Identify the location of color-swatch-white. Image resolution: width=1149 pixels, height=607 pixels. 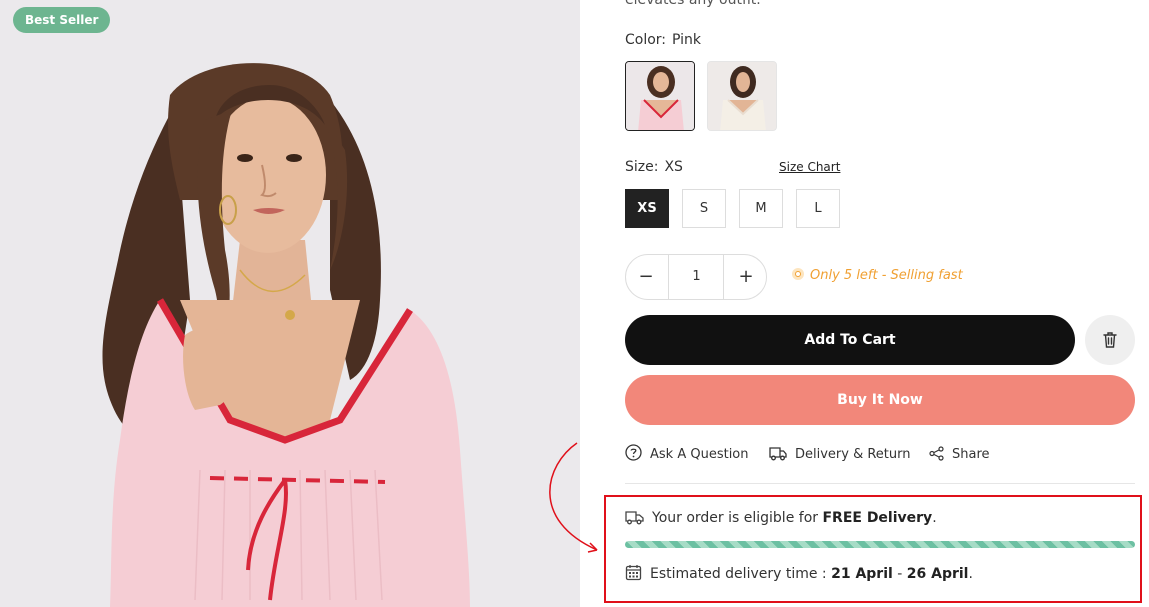
(742, 96).